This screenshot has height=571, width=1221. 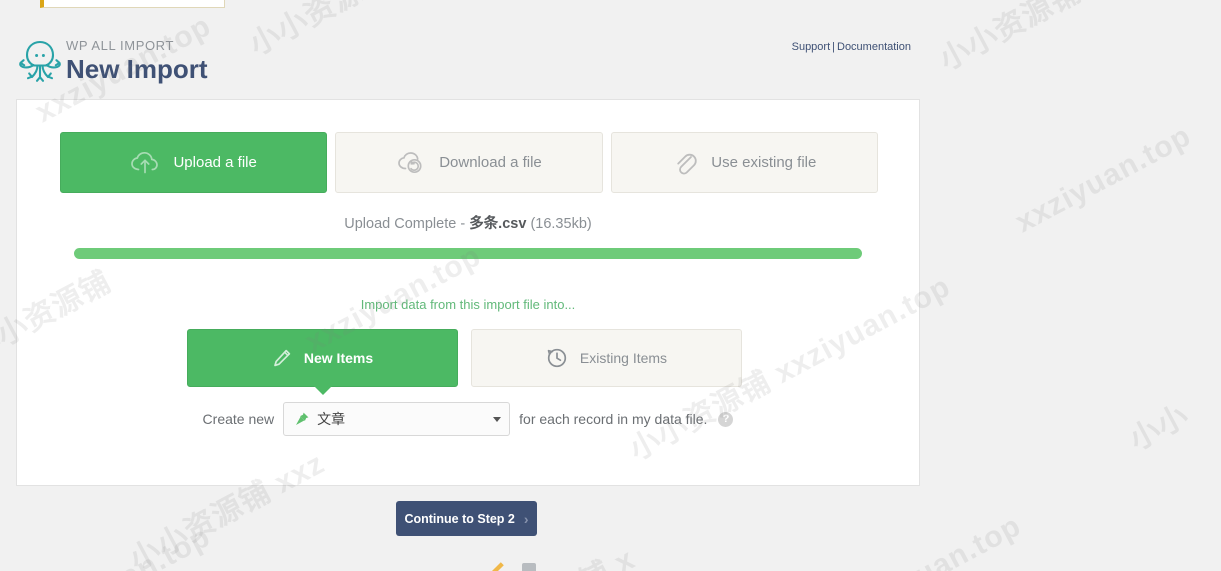 I want to click on uploaded-file-name: 多条.csv, so click(x=498, y=224).